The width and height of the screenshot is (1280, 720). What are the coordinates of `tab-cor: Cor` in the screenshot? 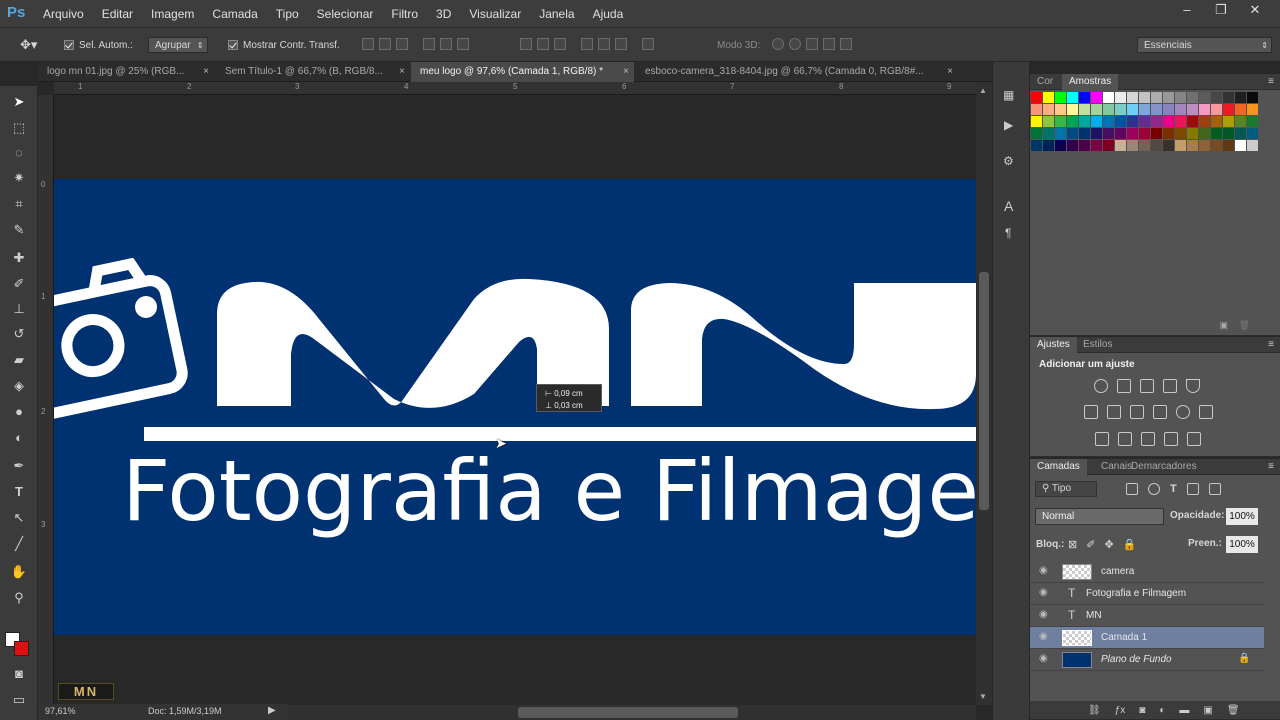 It's located at (1045, 82).